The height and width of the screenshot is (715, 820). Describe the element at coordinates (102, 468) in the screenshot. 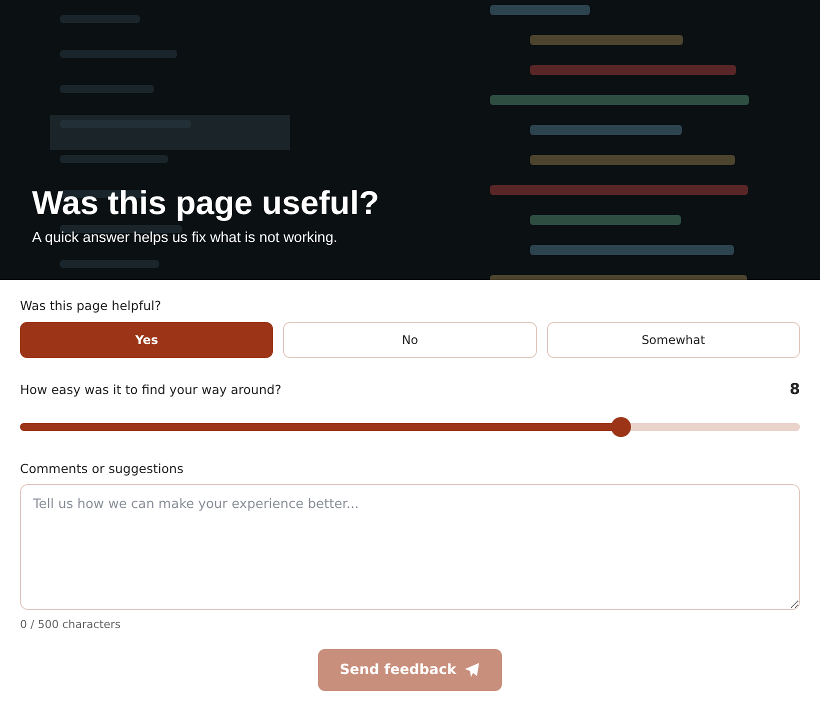

I see `comments-label: Comments or suggestions` at that location.